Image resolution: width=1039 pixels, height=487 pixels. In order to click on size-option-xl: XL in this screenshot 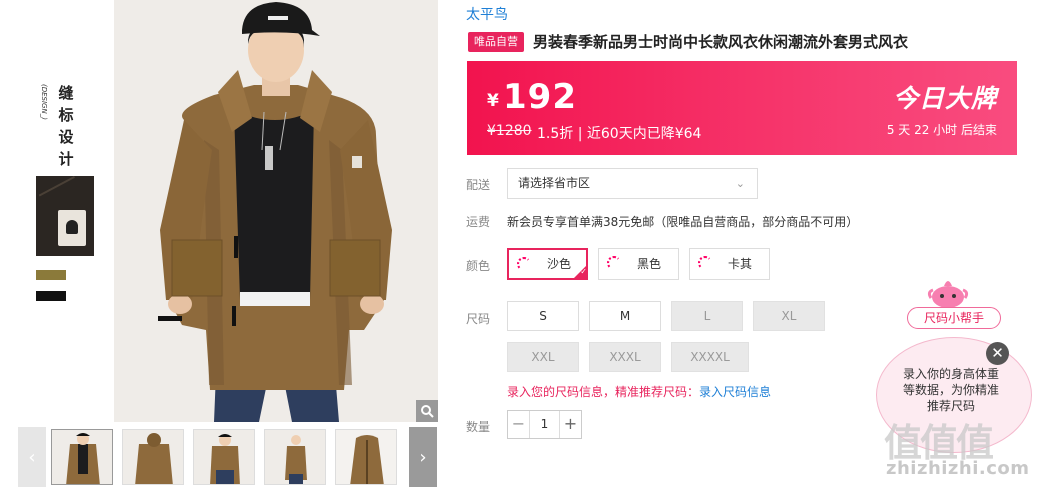, I will do `click(789, 316)`.